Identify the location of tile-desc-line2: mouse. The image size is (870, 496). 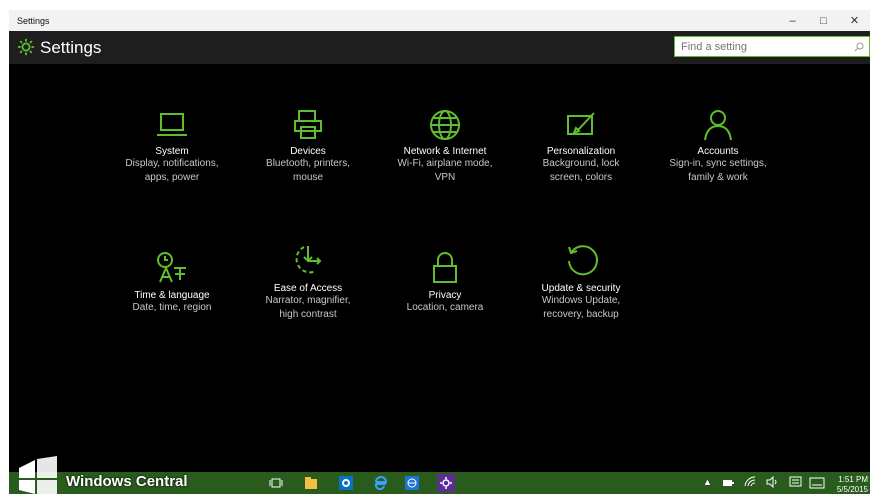
(307, 177).